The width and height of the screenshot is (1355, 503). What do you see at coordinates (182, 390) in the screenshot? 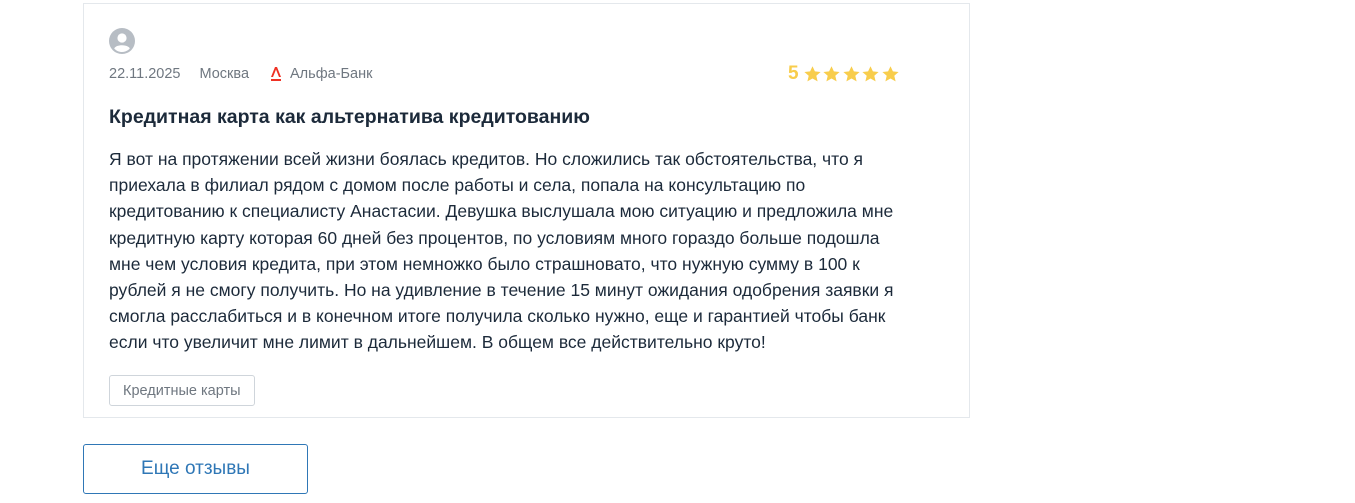
I see `tag-credit-cards: Кредитные карты` at bounding box center [182, 390].